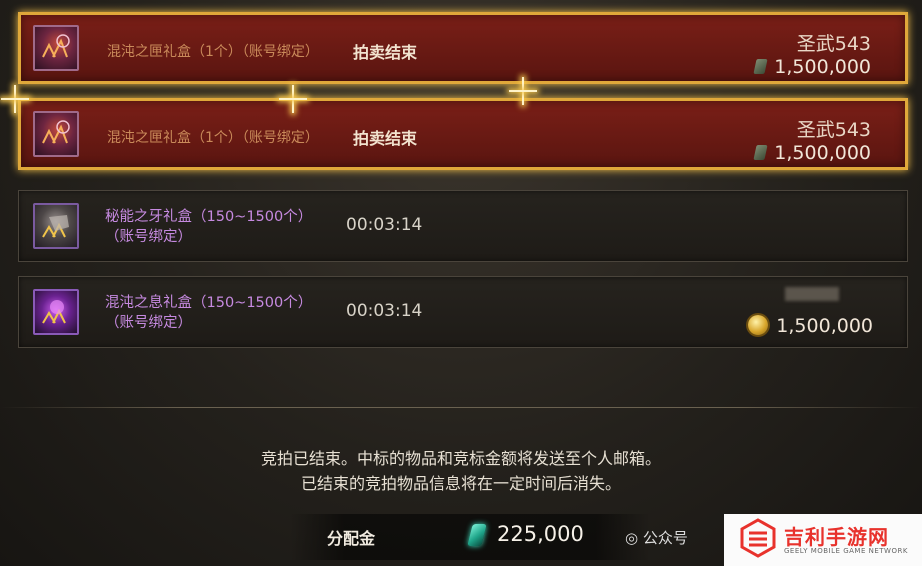  Describe the element at coordinates (665, 538) in the screenshot. I see `watermark-left-label: 公众号` at that location.